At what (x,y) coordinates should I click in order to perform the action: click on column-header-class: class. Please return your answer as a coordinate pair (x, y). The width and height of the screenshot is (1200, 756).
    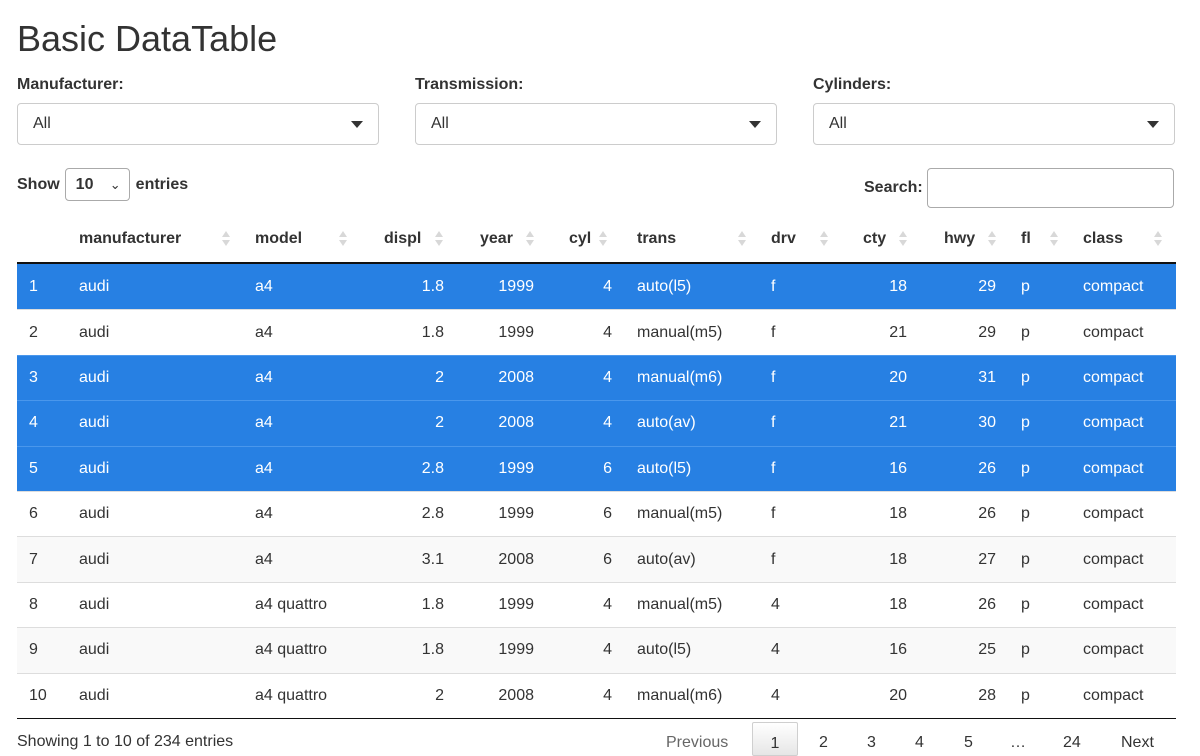
    Looking at the image, I should click on (1103, 239).